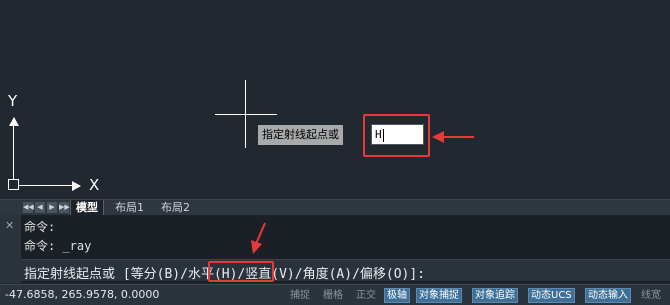  What do you see at coordinates (10, 249) in the screenshot?
I see `command-window-gutter: ✕` at bounding box center [10, 249].